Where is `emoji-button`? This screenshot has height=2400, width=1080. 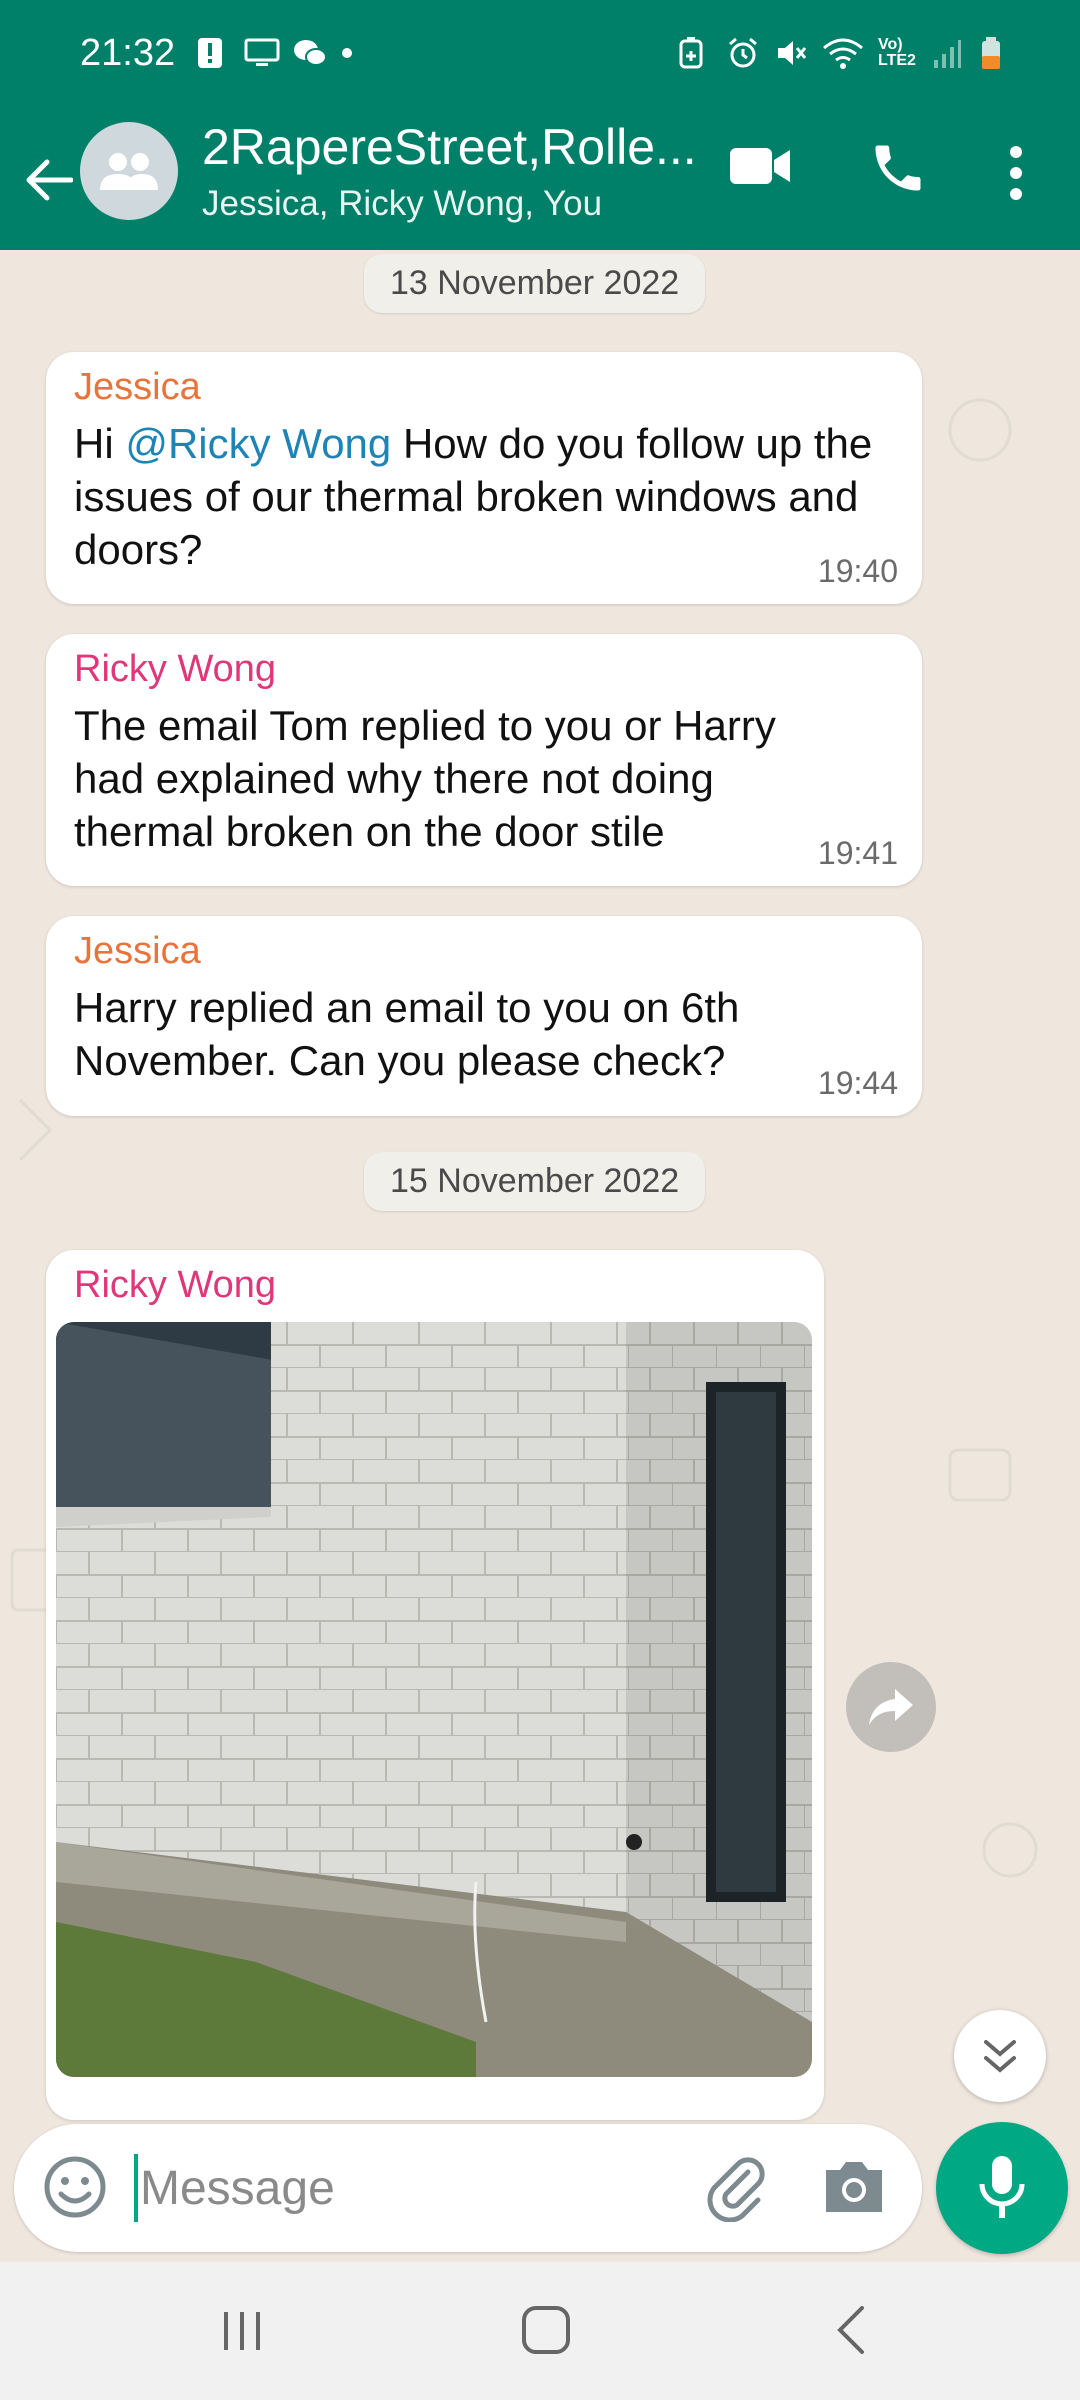 emoji-button is located at coordinates (75, 2187).